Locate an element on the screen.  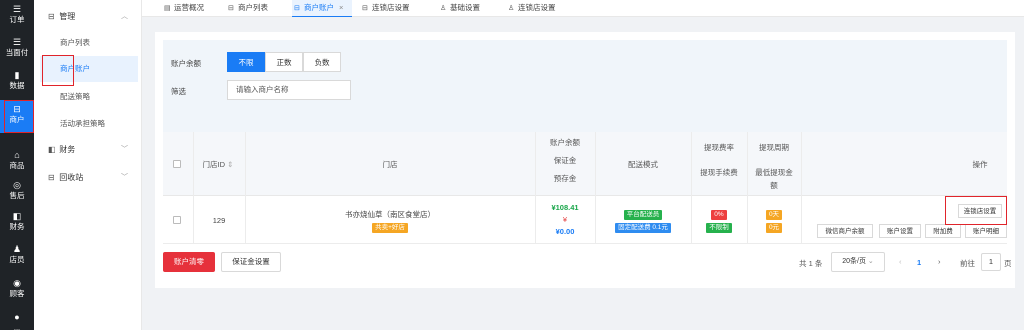
store-name: 书亦烧仙草（南区食堂店） is located at coordinates (390, 214).